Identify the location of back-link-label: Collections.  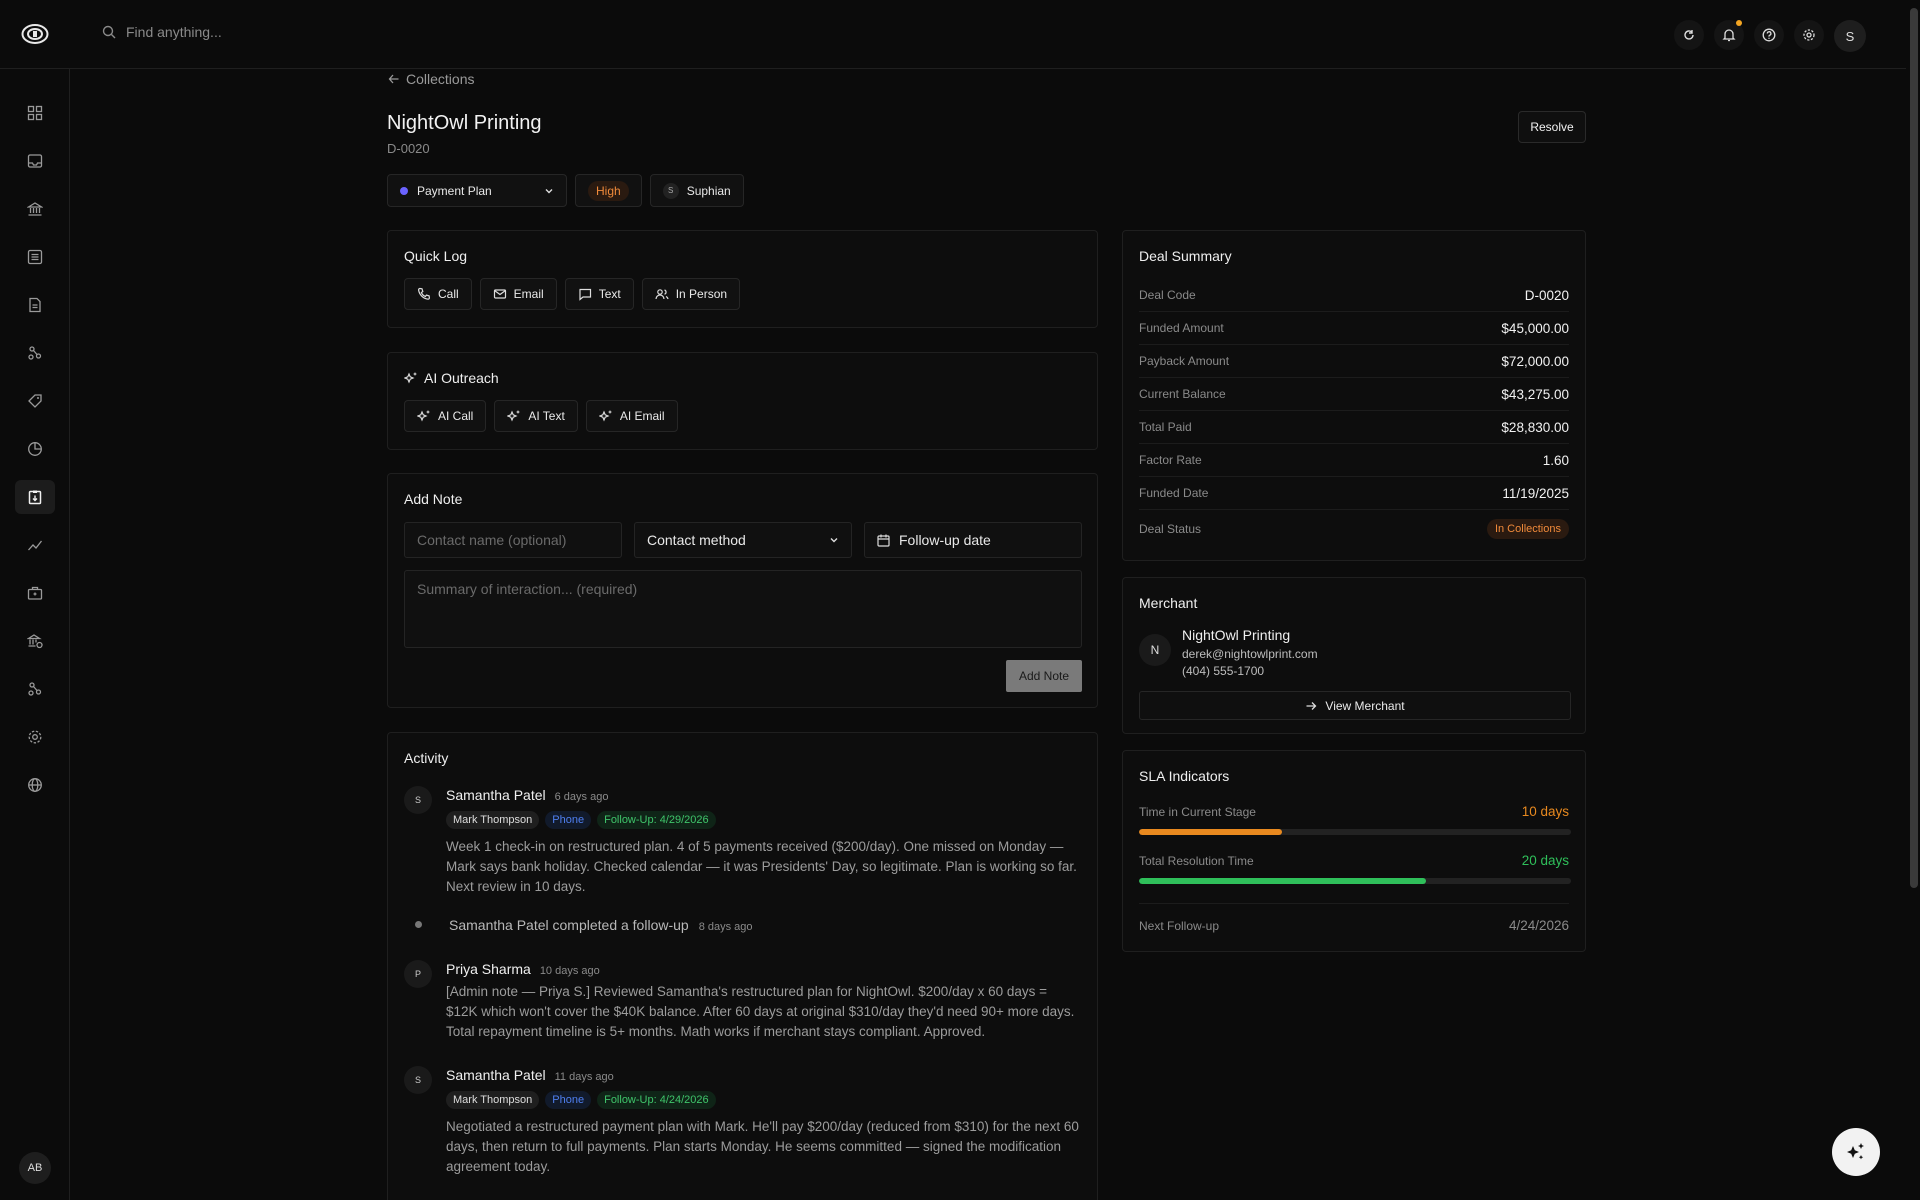
(440, 79).